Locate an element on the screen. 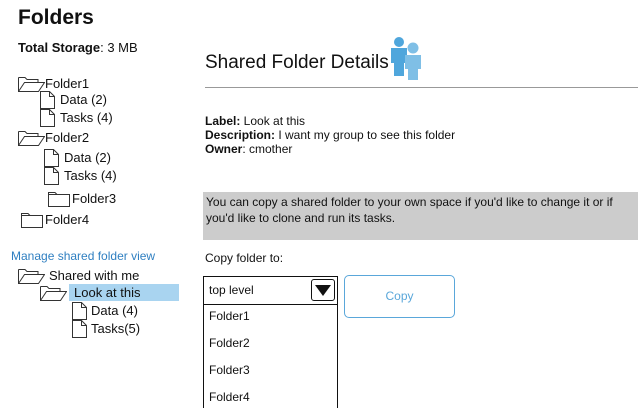 Image resolution: width=638 pixels, height=408 pixels. manage-shared-folder-link: Manage shared folder view is located at coordinates (83, 256).